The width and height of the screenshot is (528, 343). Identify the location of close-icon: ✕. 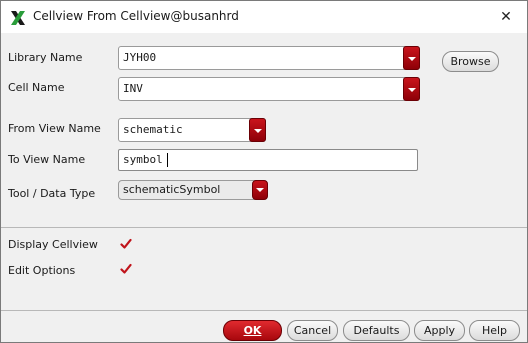
(506, 17).